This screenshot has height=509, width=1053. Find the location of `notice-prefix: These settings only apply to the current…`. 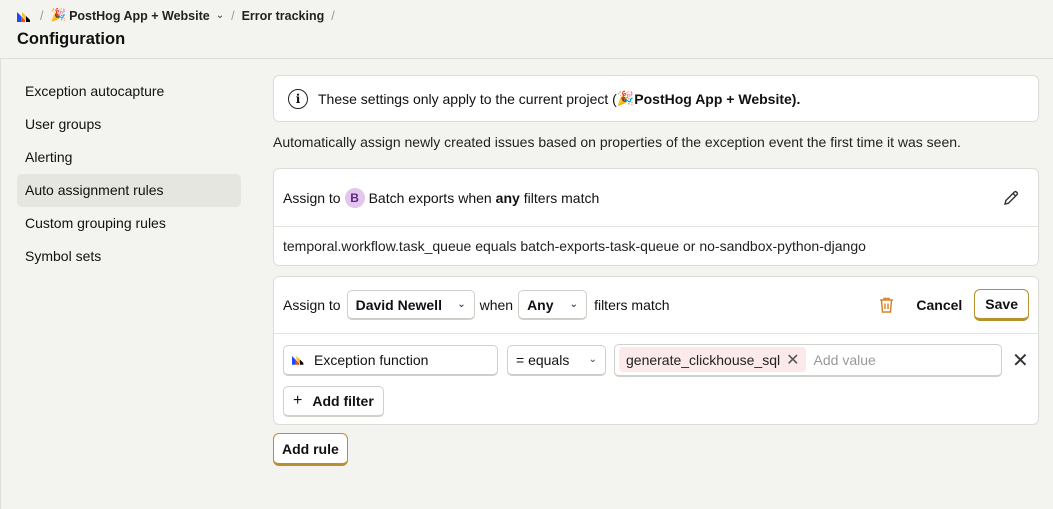

notice-prefix: These settings only apply to the current… is located at coordinates (467, 98).